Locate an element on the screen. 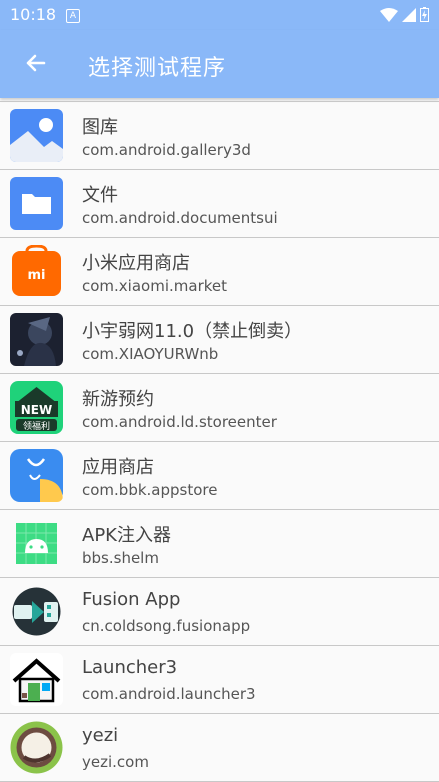 This screenshot has height=782, width=439. app-package: com.XIAOYURWnb is located at coordinates (150, 354).